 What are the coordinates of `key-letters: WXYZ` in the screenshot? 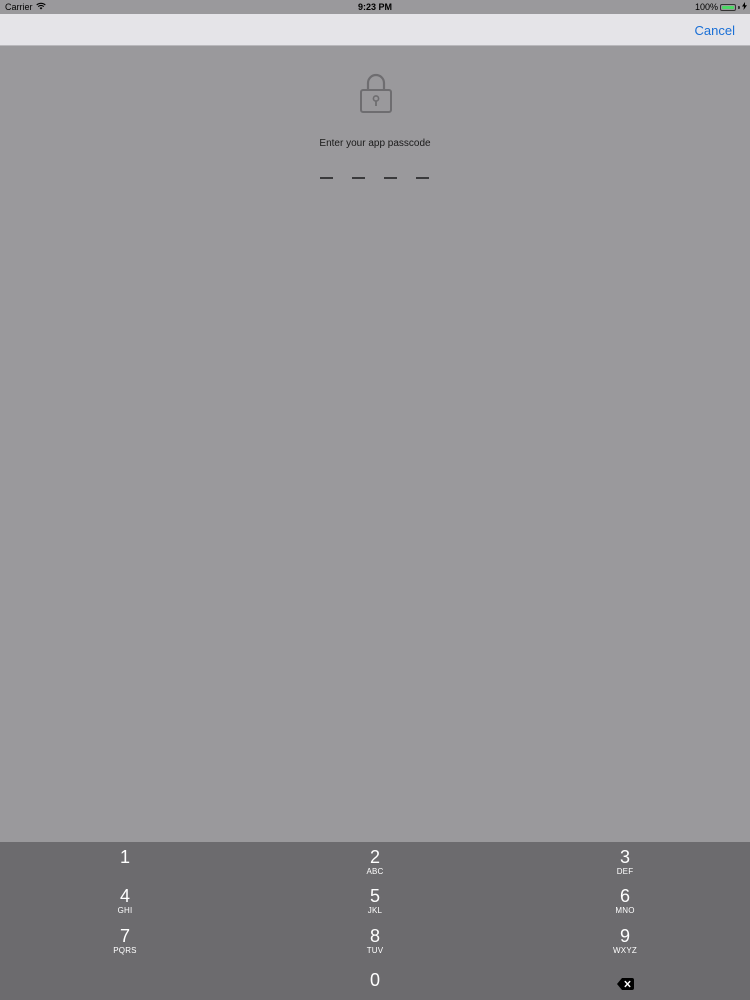 It's located at (625, 950).